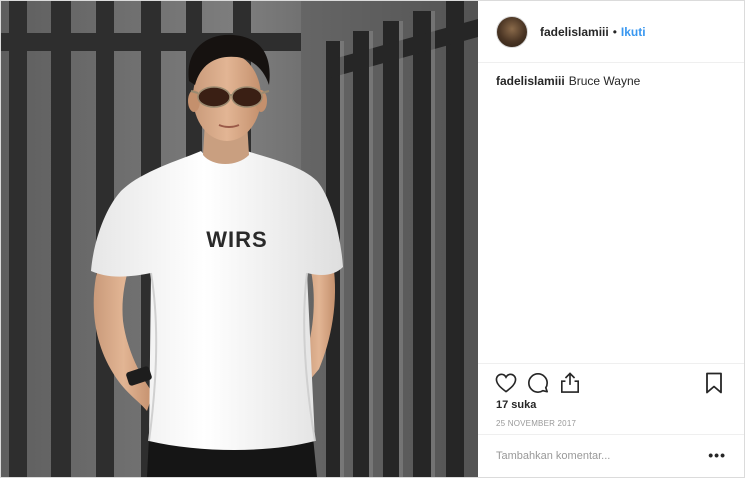  Describe the element at coordinates (506, 383) in the screenshot. I see `heart-icon` at that location.